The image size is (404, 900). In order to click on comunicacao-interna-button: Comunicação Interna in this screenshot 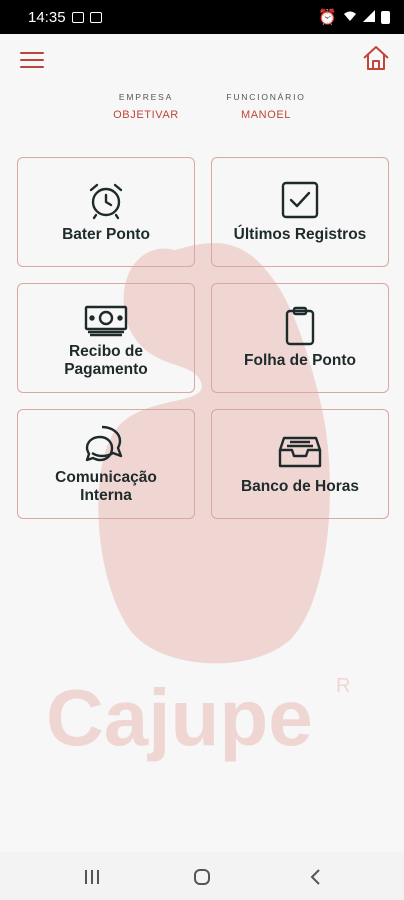, I will do `click(106, 464)`.